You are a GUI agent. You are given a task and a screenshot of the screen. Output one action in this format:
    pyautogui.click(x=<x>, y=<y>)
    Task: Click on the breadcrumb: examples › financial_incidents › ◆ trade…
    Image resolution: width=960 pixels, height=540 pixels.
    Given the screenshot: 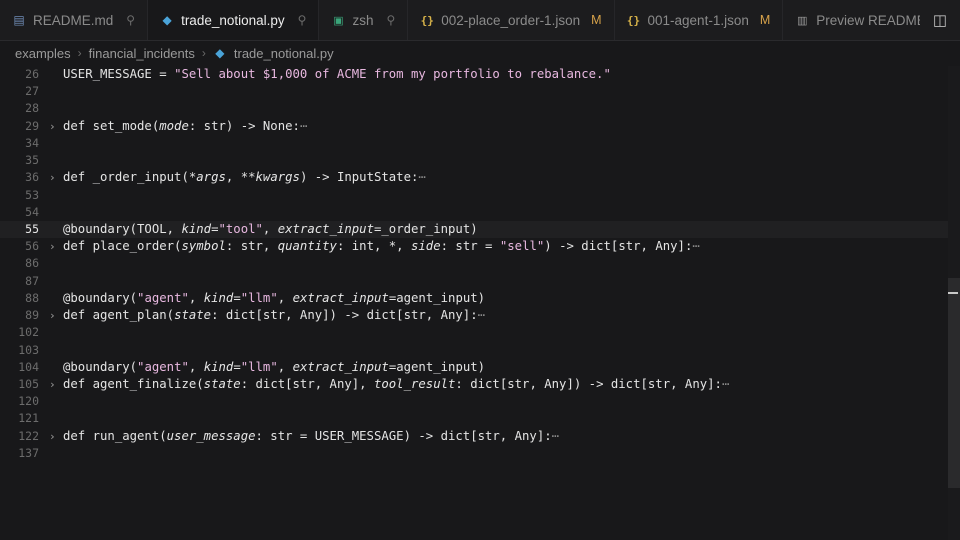 What is the action you would take?
    pyautogui.click(x=174, y=53)
    